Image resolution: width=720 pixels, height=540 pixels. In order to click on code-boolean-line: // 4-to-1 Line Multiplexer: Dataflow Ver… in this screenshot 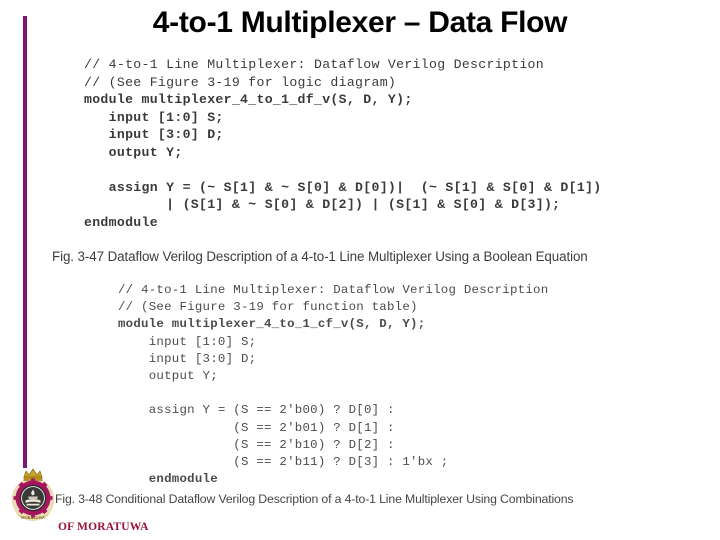, I will do `click(314, 64)`.